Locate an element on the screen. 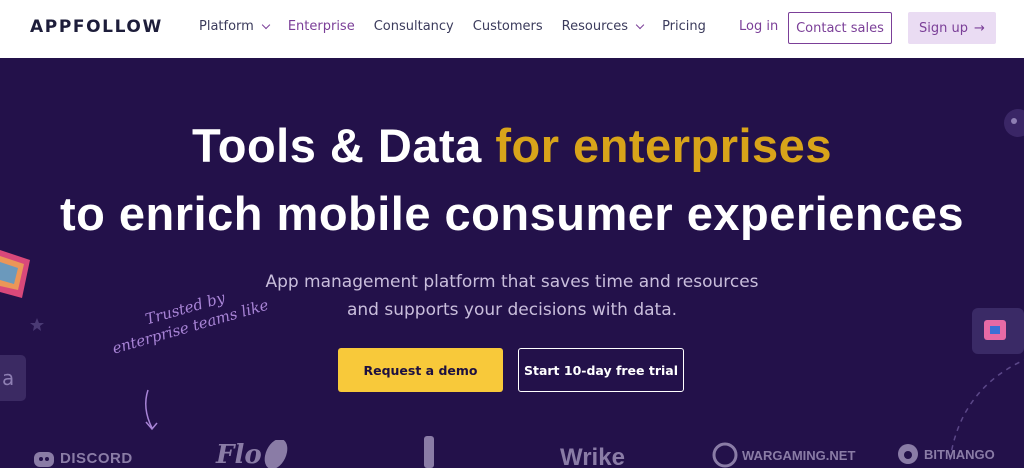 This screenshot has height=468, width=1024. customer-logos-row: DISCORD Flo Wrike WARGAMING.NET BITMANGO is located at coordinates (512, 452).